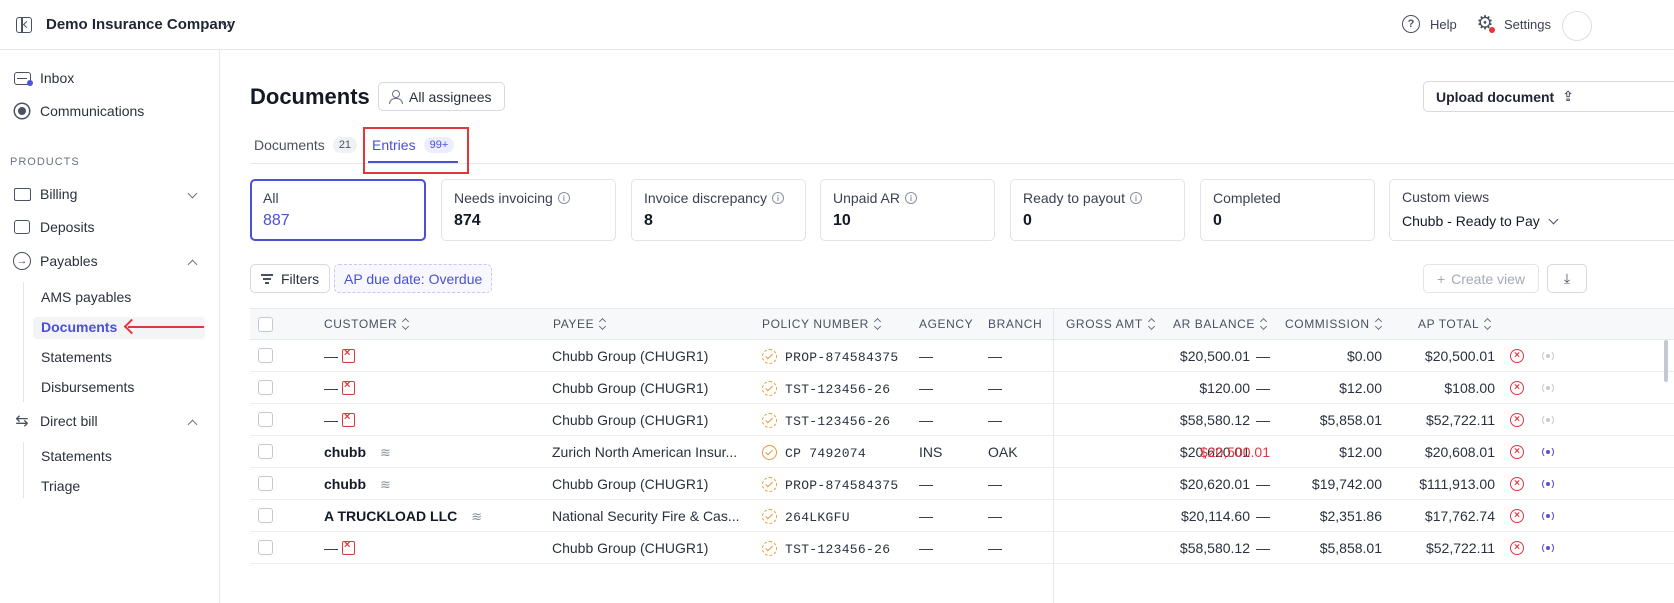 The width and height of the screenshot is (1674, 603). Describe the element at coordinates (1074, 198) in the screenshot. I see `card-label: Ready to payout` at that location.